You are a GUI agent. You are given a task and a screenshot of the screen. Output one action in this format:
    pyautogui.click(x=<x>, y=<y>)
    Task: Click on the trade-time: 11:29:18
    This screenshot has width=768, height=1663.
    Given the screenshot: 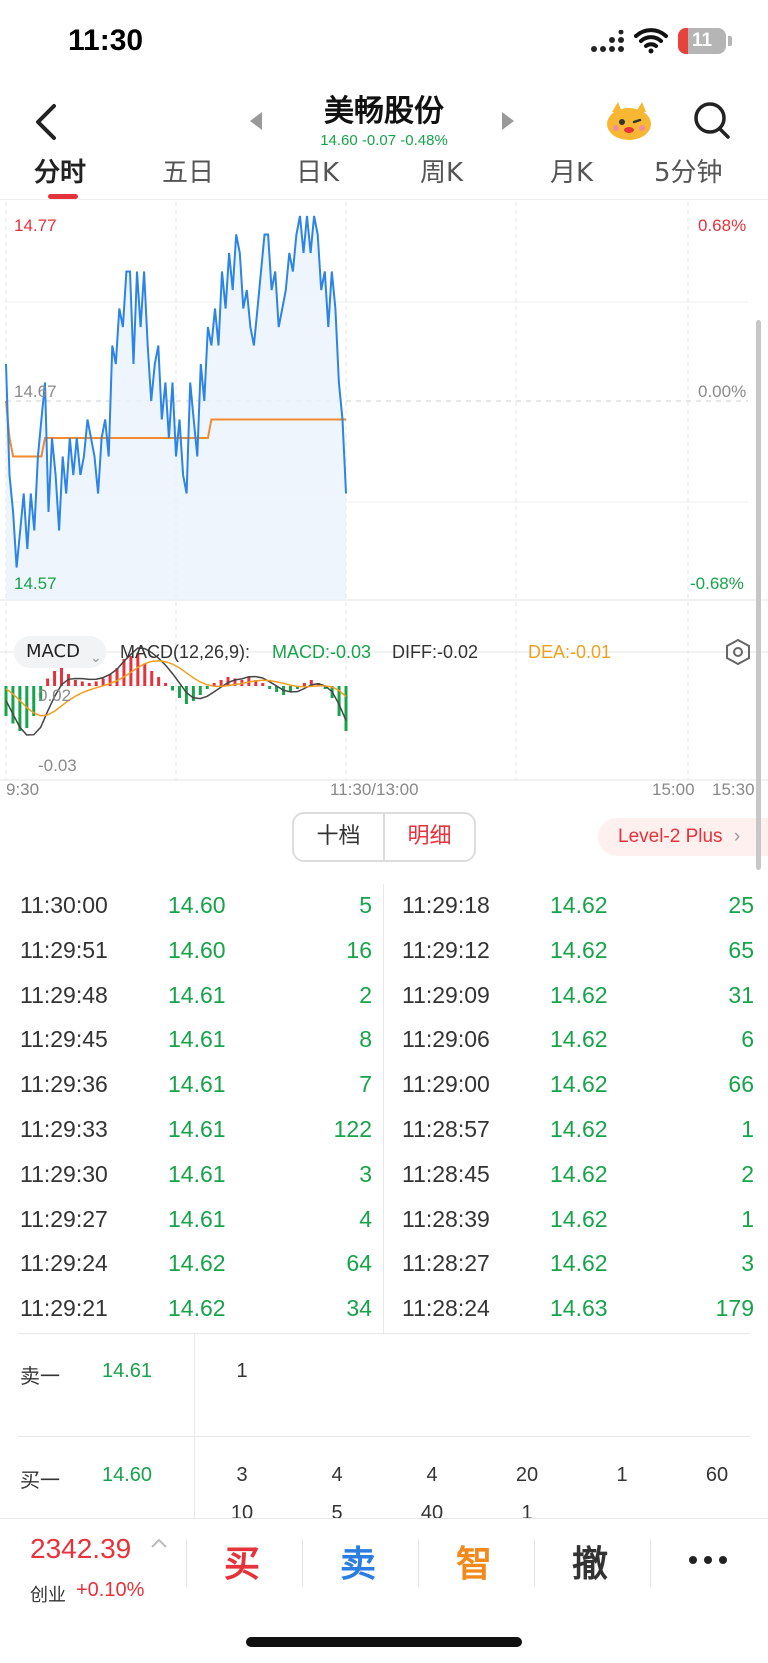 What is the action you would take?
    pyautogui.click(x=446, y=905)
    